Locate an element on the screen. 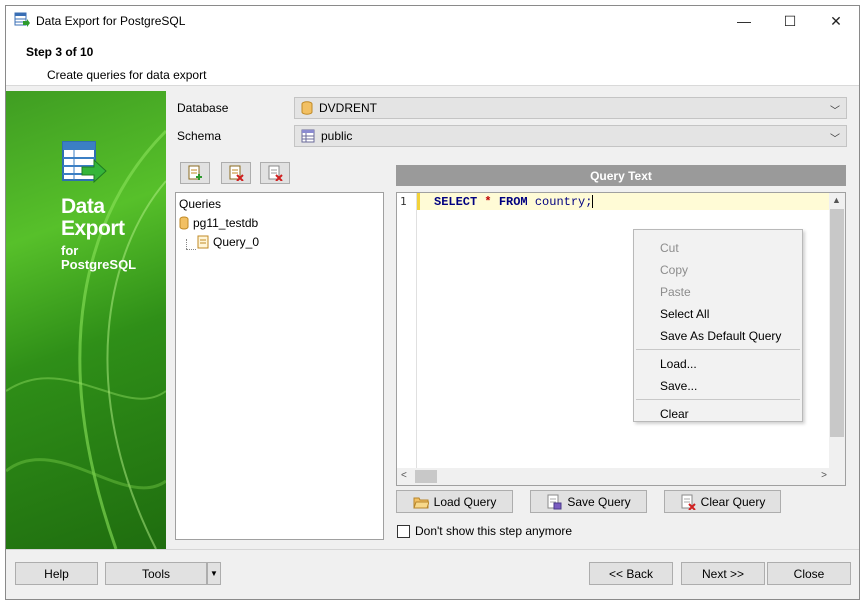  delete-query-button is located at coordinates (236, 173).